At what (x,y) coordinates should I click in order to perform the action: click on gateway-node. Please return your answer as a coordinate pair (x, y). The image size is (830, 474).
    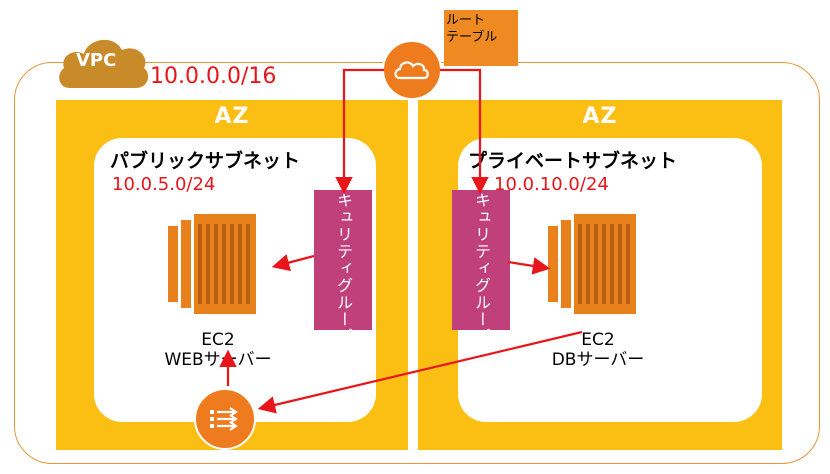
    Looking at the image, I should click on (225, 419).